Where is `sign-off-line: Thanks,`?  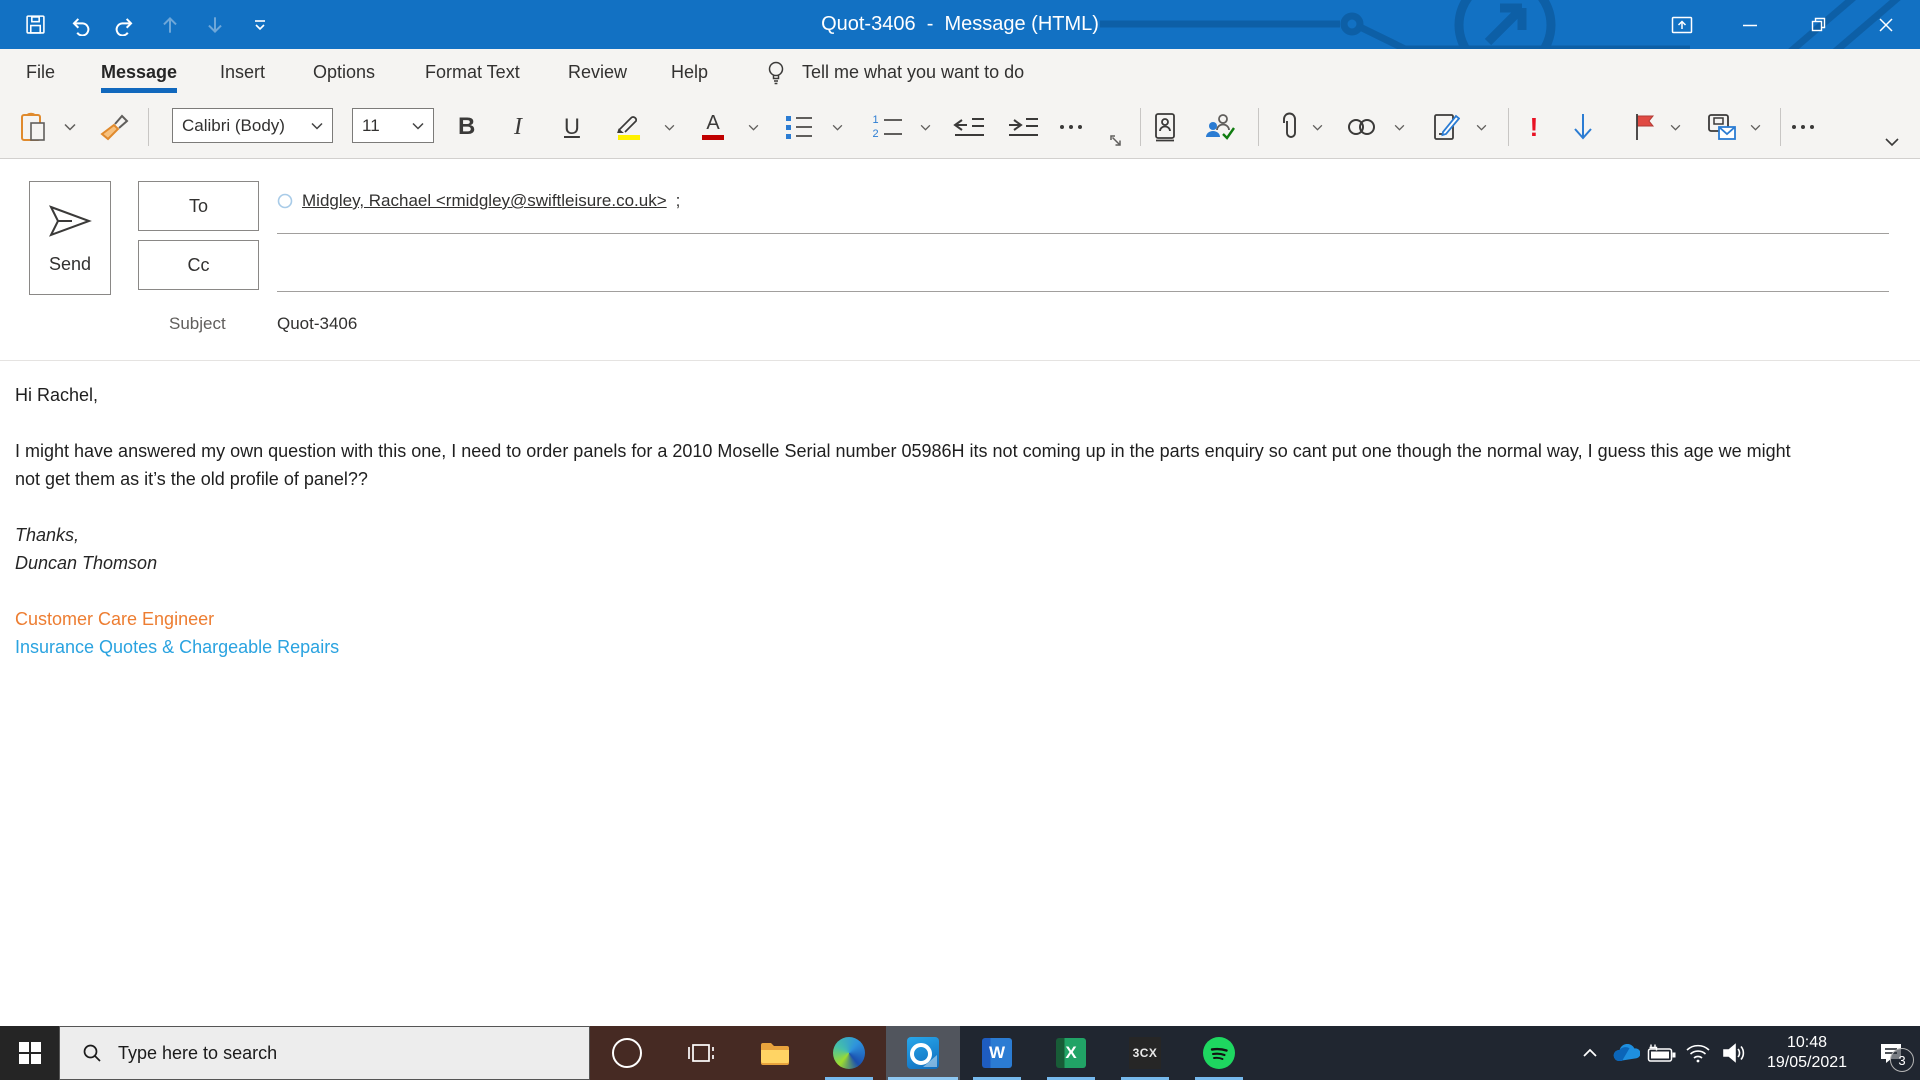
sign-off-line: Thanks, is located at coordinates (47, 535).